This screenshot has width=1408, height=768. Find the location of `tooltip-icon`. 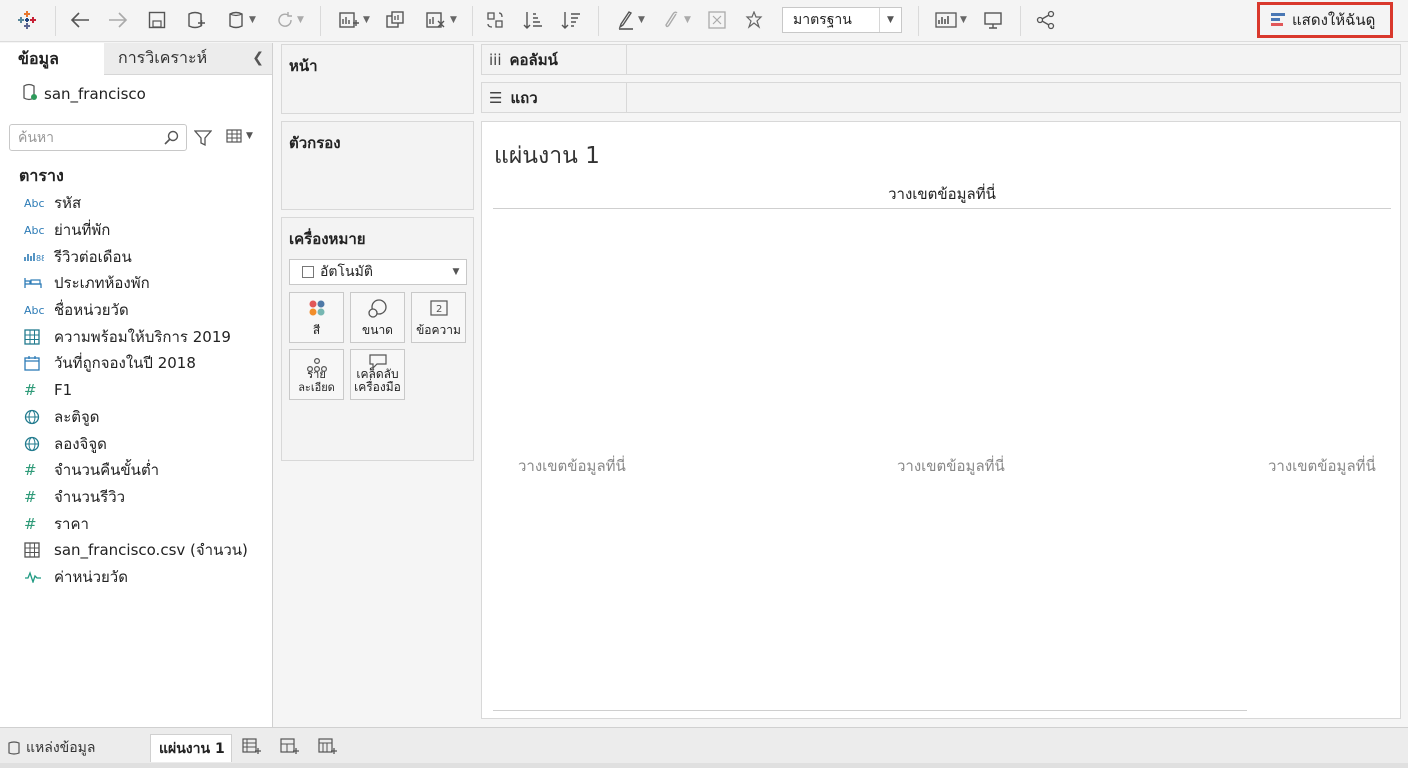

tooltip-icon is located at coordinates (377, 361).